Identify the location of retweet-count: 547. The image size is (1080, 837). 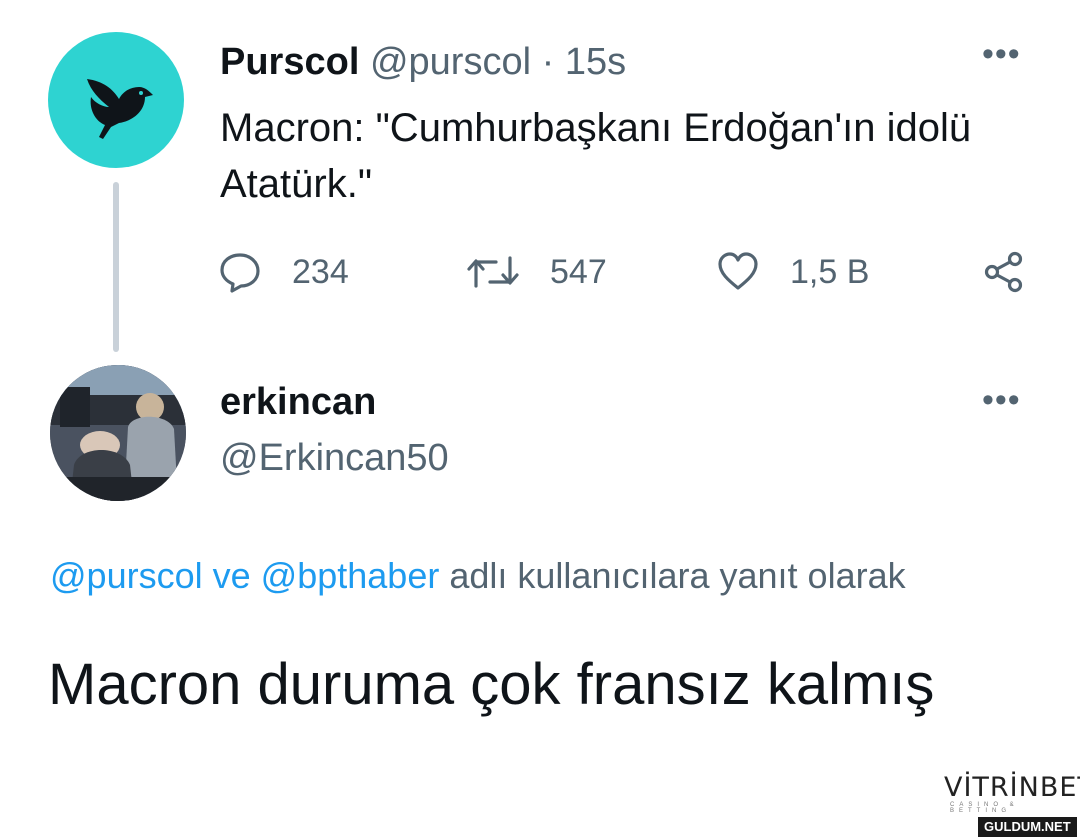
(578, 271).